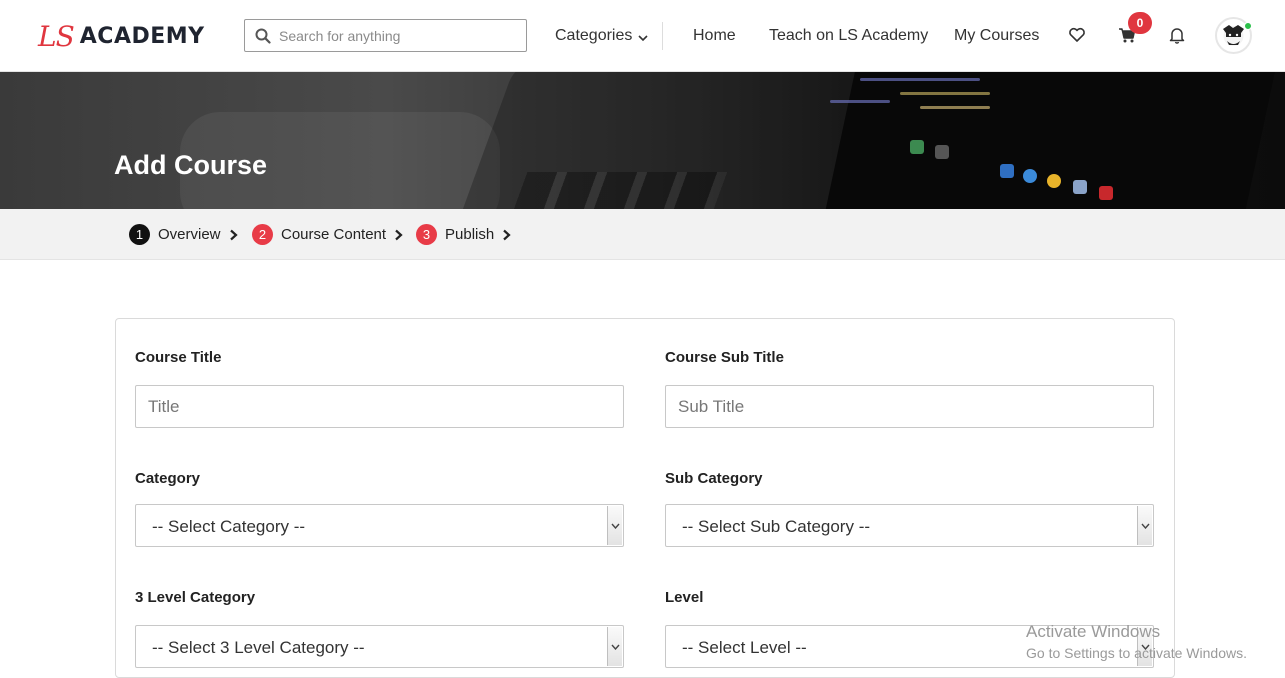  What do you see at coordinates (379, 406) in the screenshot?
I see `course-title-input` at bounding box center [379, 406].